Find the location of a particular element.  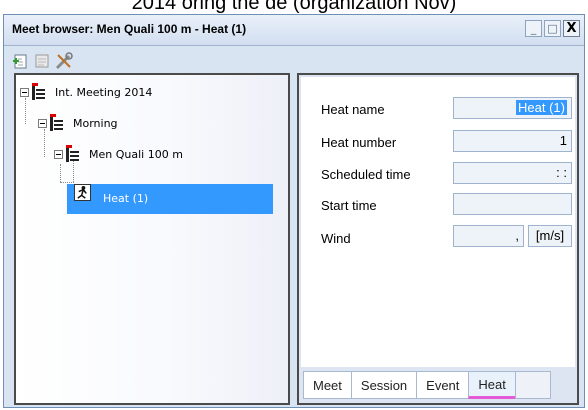

start-time-field is located at coordinates (512, 204).